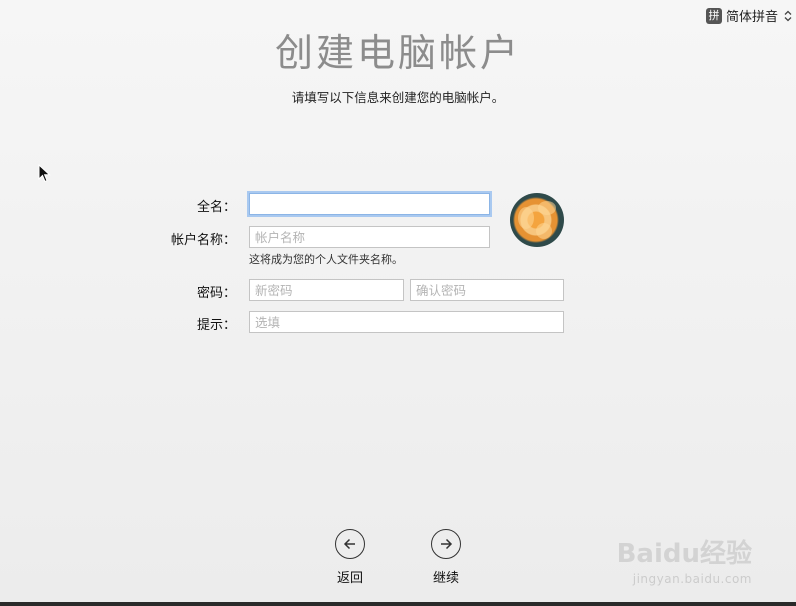 Image resolution: width=796 pixels, height=606 pixels. What do you see at coordinates (487, 290) in the screenshot?
I see `verify-password-field` at bounding box center [487, 290].